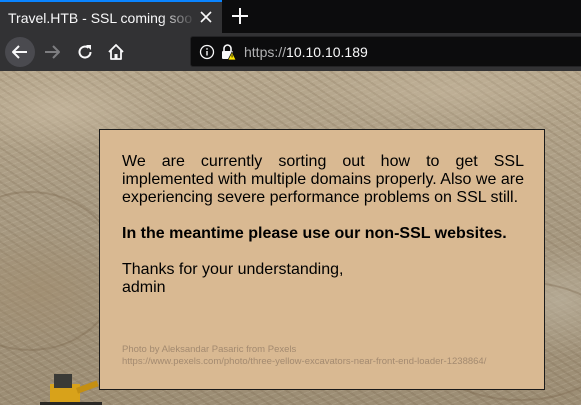  I want to click on url-host: 10.10.10.189, so click(327, 52).